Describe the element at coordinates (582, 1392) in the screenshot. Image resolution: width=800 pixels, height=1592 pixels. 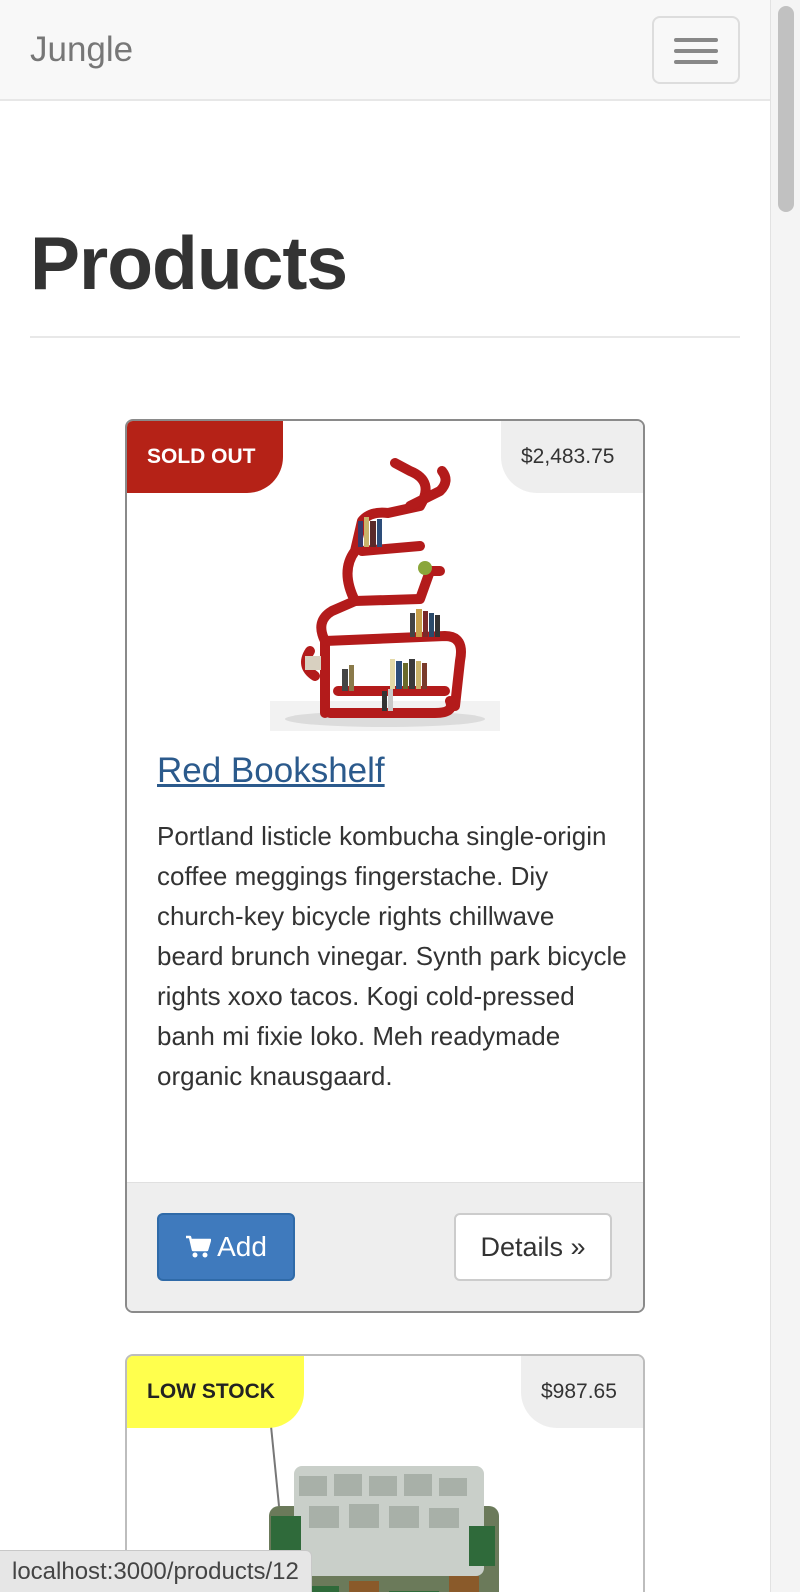
I see `price-tag: $987.65` at that location.